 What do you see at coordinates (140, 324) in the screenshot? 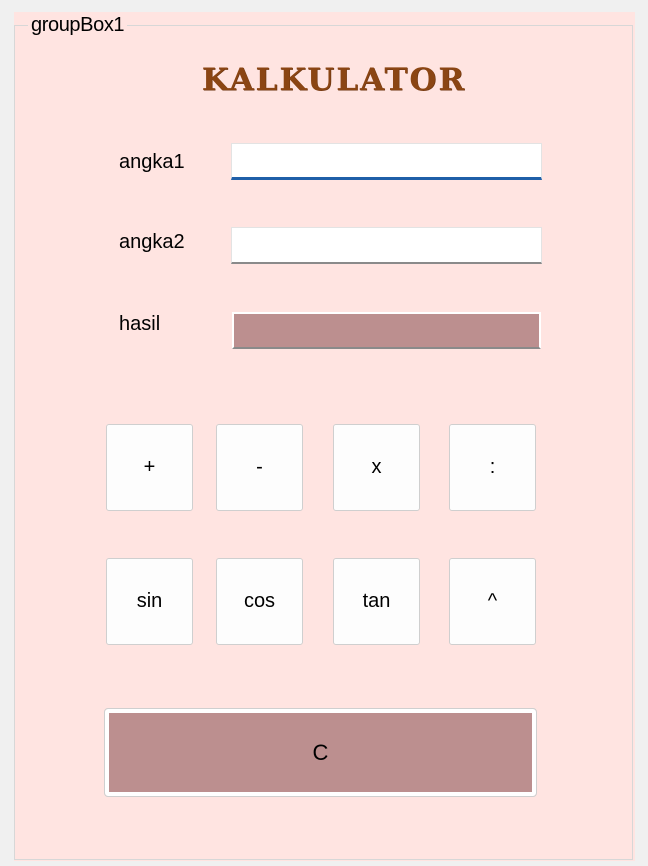
I see `hasil-label: hasil` at bounding box center [140, 324].